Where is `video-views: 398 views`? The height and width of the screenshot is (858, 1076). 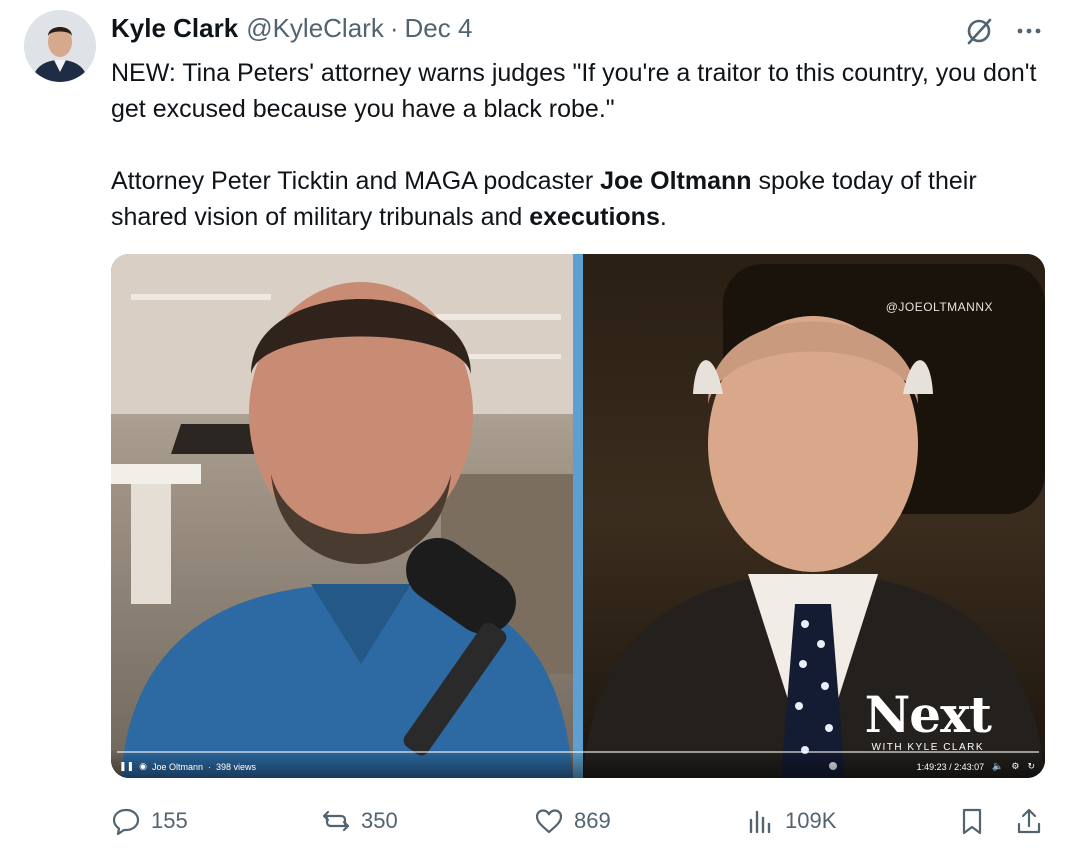
video-views: 398 views is located at coordinates (236, 766).